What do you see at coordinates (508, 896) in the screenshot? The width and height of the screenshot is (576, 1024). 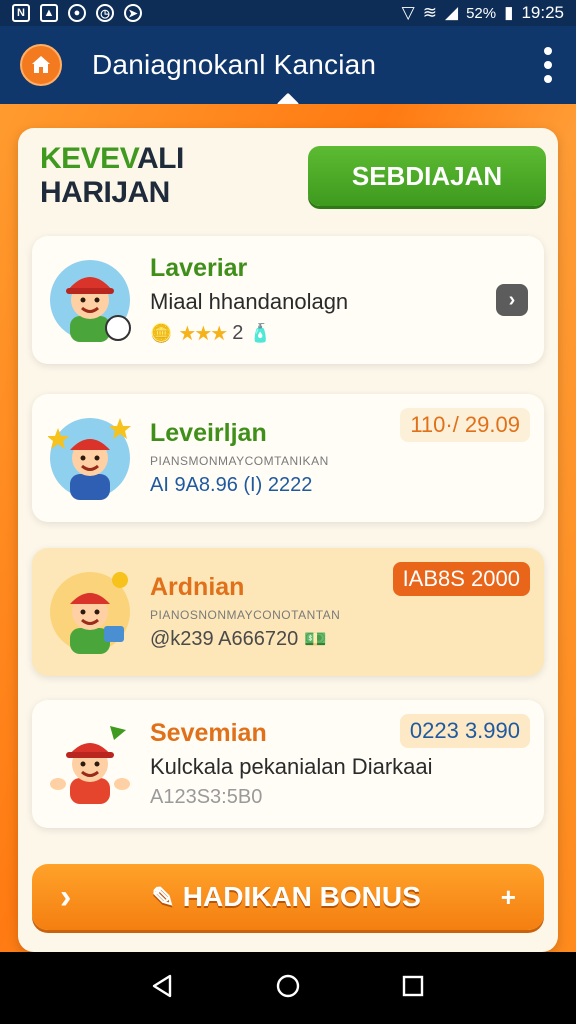 I see `plus-icon: +` at bounding box center [508, 896].